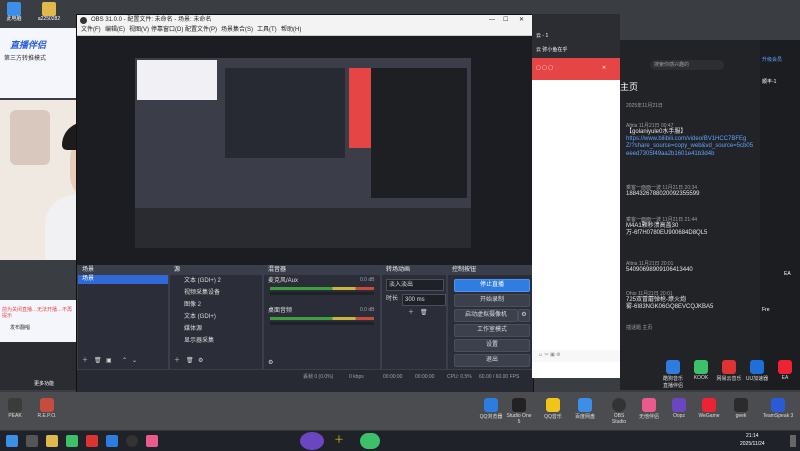 The image size is (800, 451). I want to click on desktop-app-icon: QQ浏览器, so click(491, 409).